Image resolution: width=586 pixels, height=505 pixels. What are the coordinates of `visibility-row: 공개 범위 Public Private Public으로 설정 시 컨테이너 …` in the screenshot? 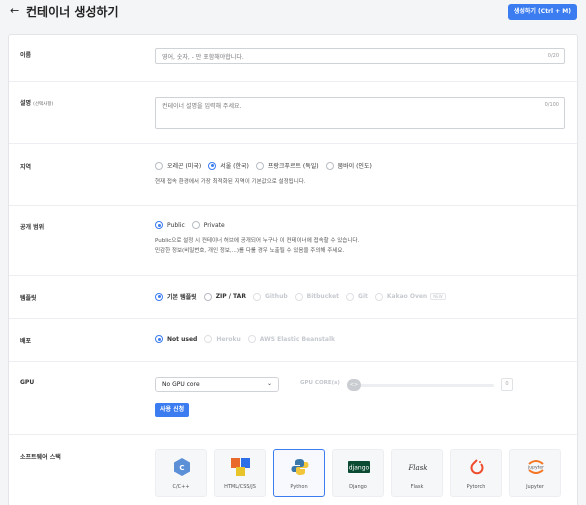 It's located at (294, 241).